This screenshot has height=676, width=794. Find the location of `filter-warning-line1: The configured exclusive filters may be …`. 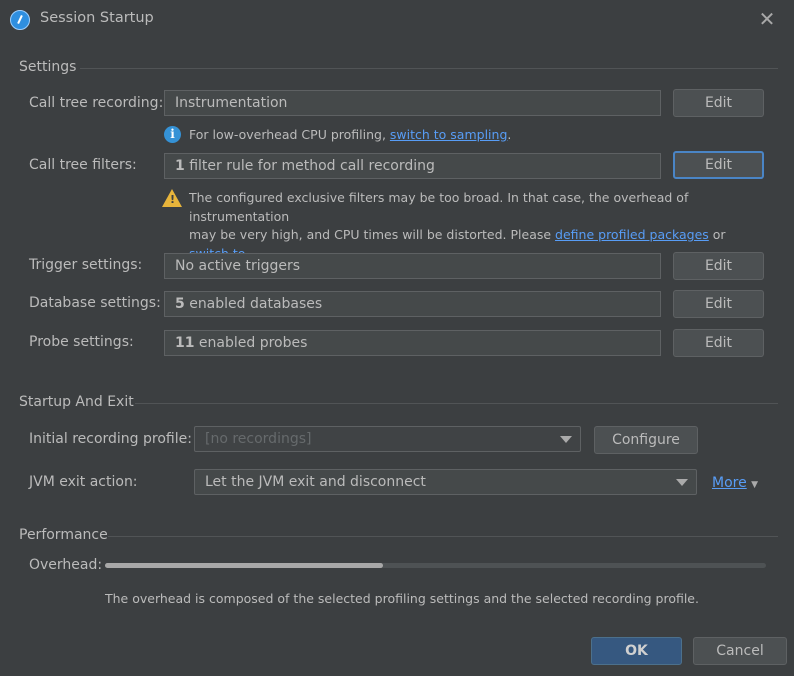

filter-warning-line1: The configured exclusive filters may be … is located at coordinates (439, 207).